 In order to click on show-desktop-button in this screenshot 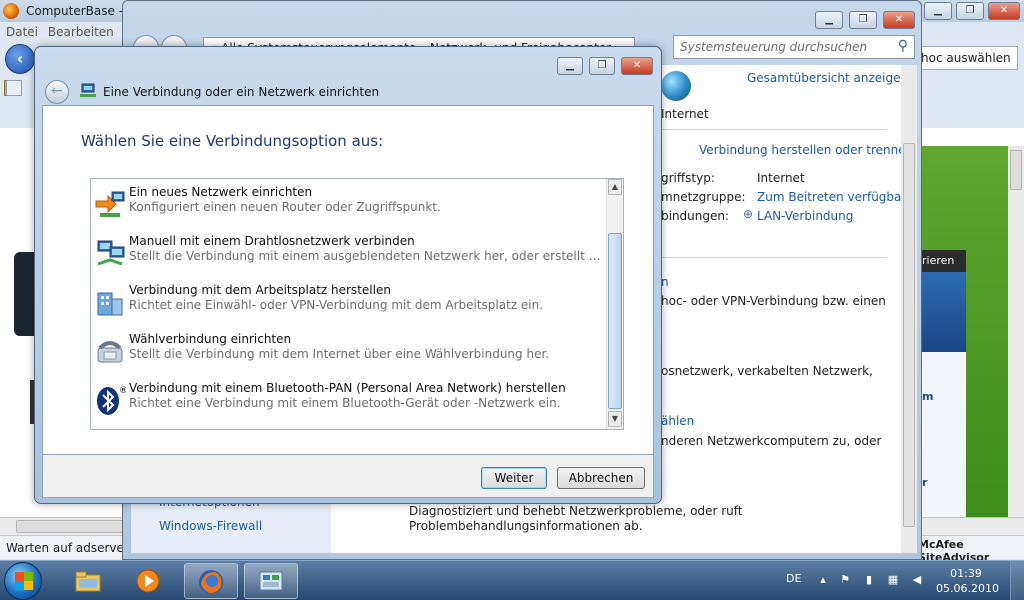, I will do `click(1017, 580)`.